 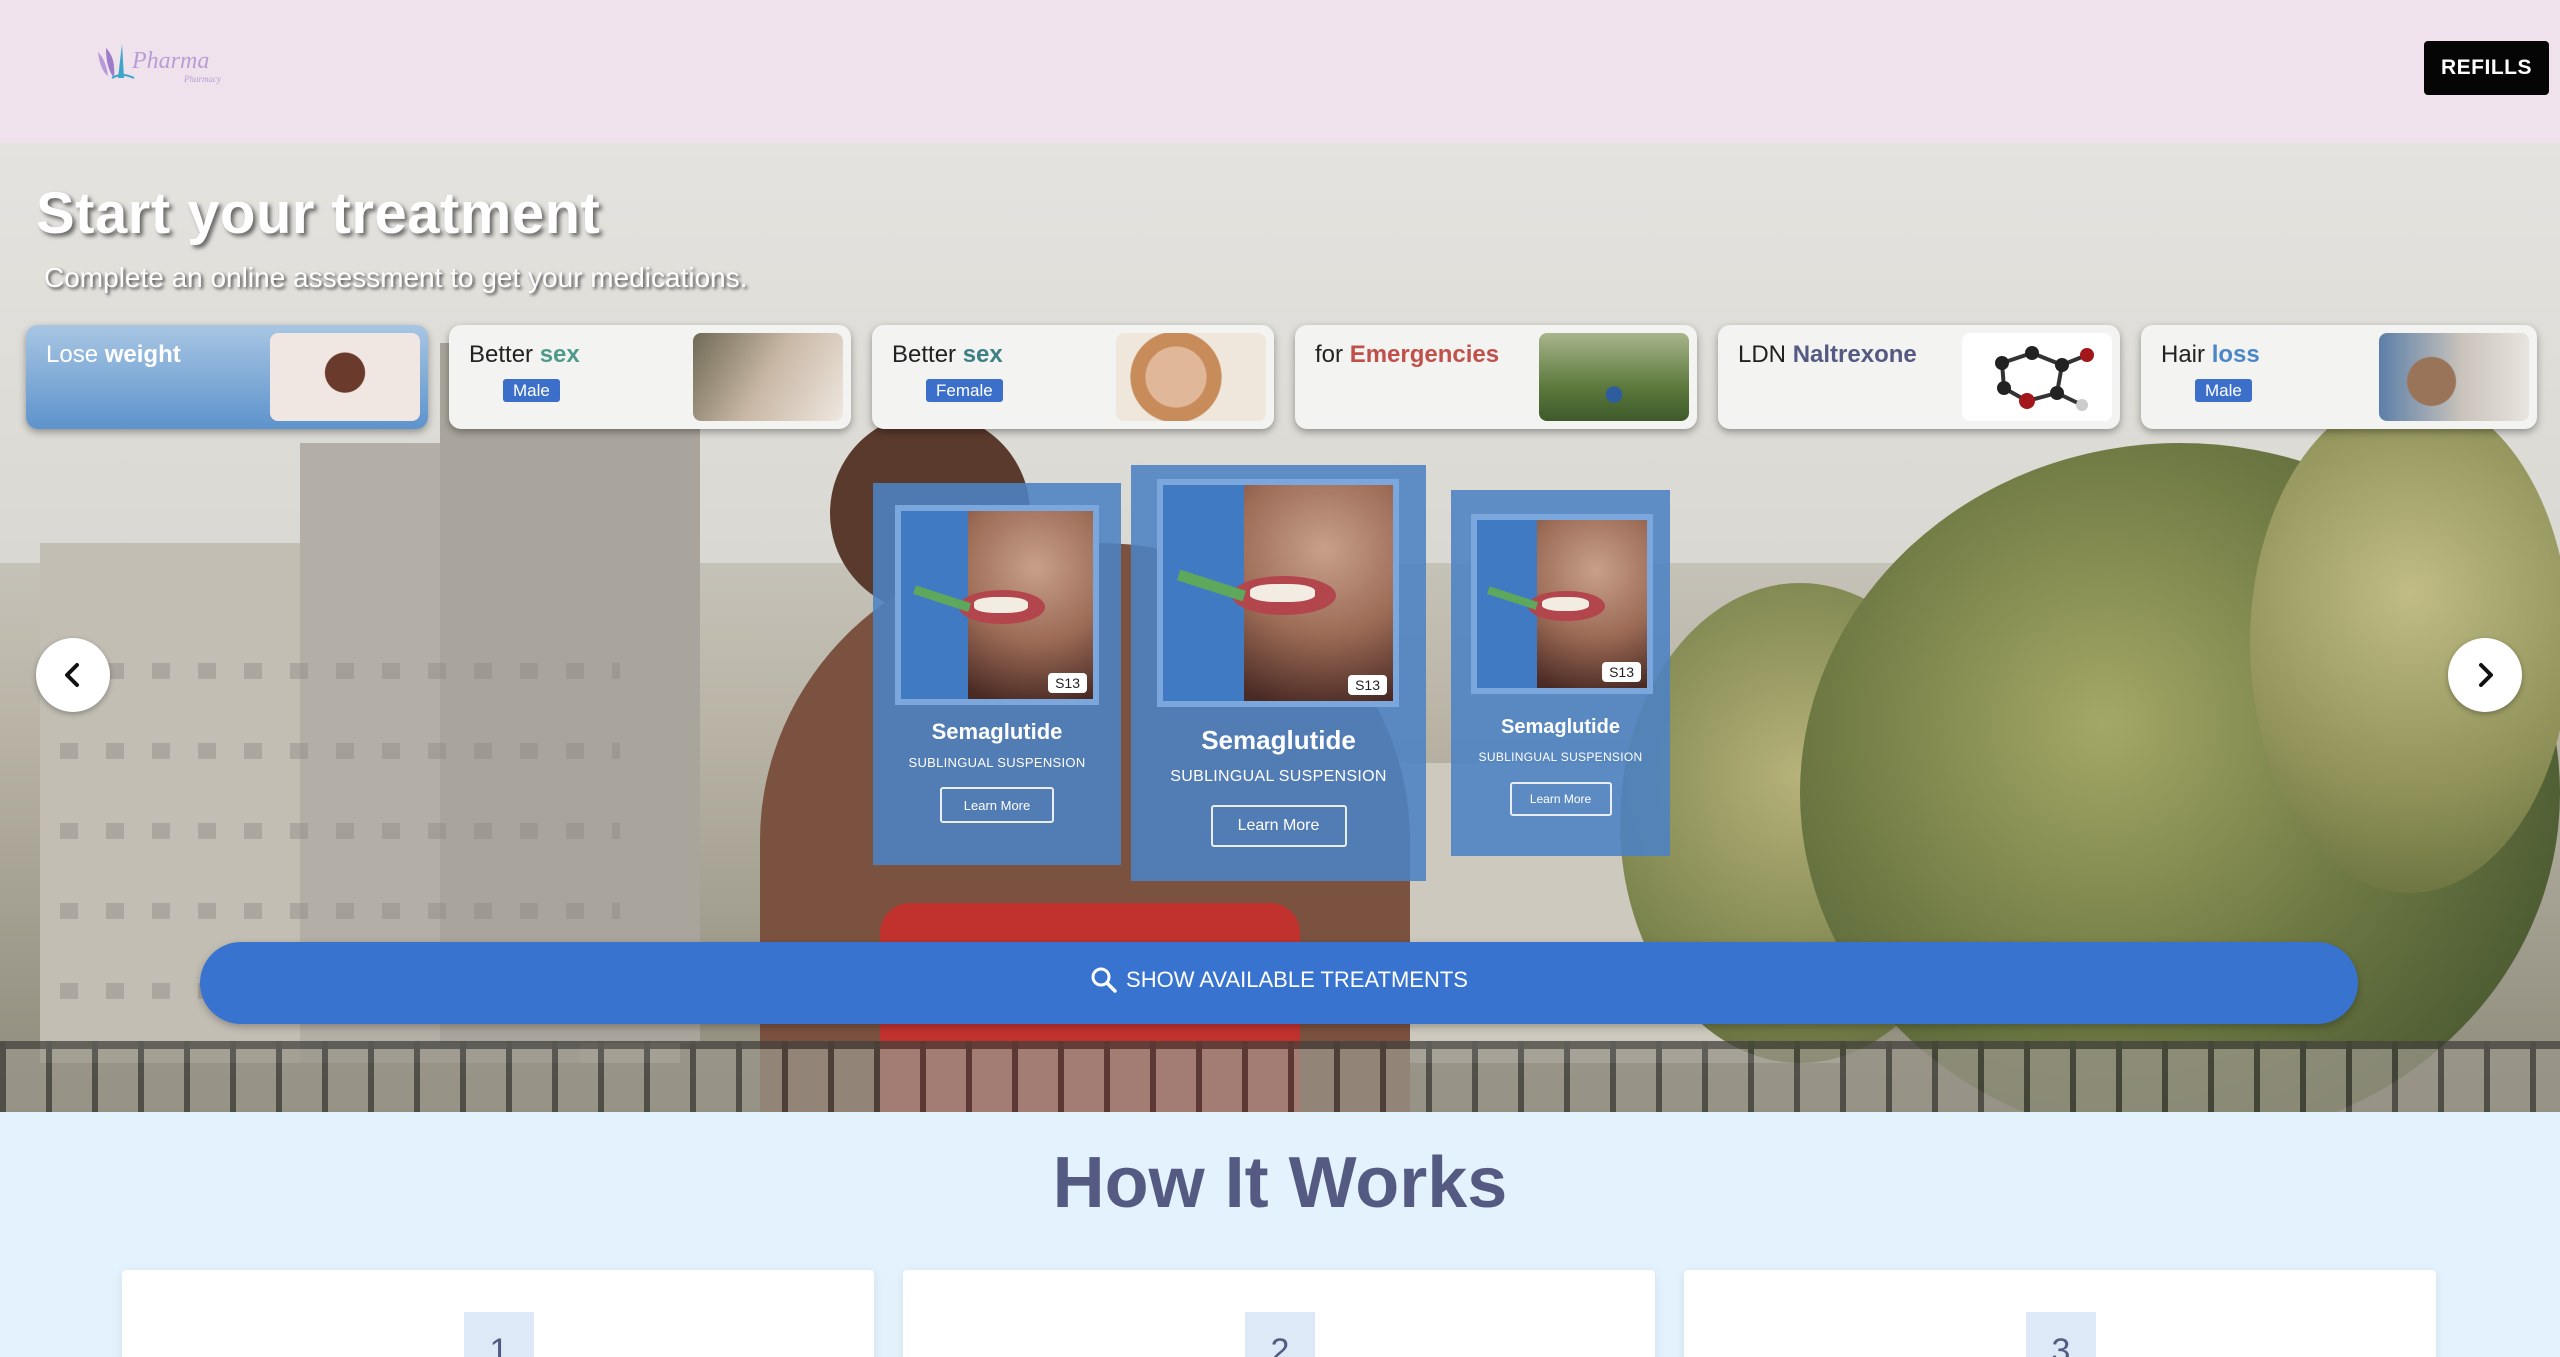 What do you see at coordinates (1280, 1334) in the screenshot?
I see `step-number: 2` at bounding box center [1280, 1334].